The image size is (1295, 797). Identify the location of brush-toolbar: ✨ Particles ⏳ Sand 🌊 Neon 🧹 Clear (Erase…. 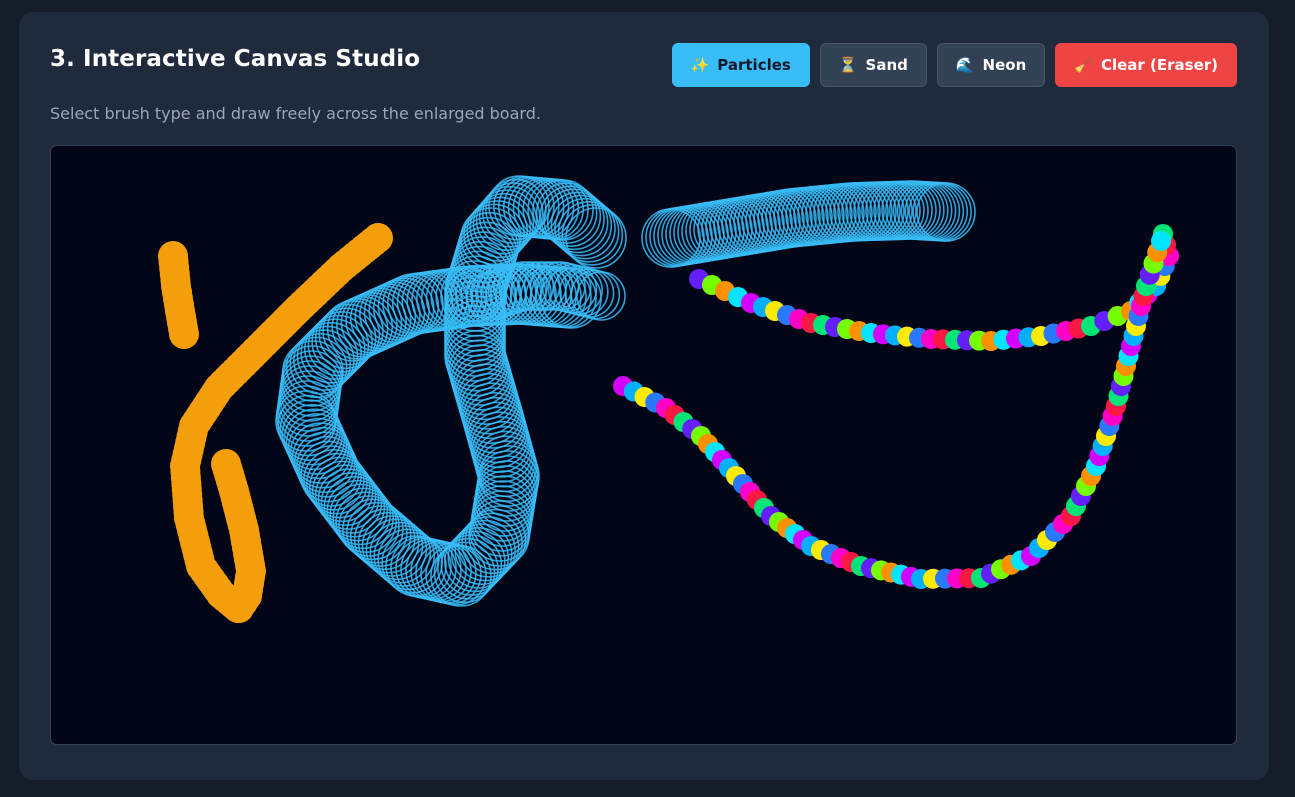
(954, 65).